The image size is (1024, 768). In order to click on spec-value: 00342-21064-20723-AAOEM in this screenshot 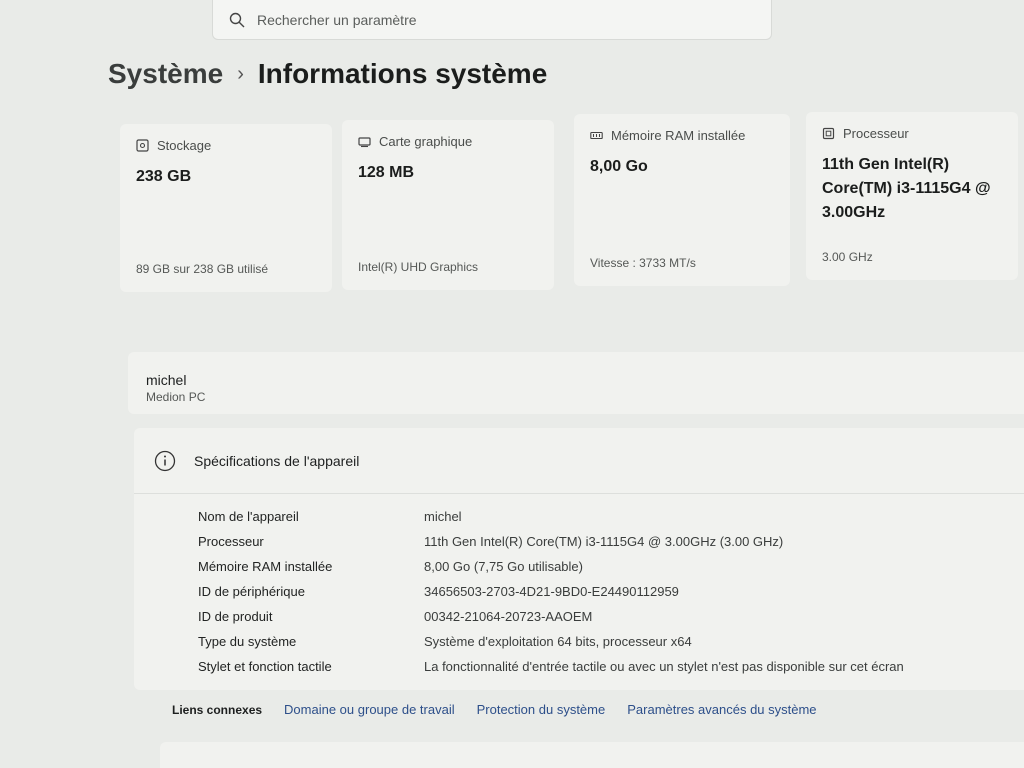, I will do `click(508, 616)`.